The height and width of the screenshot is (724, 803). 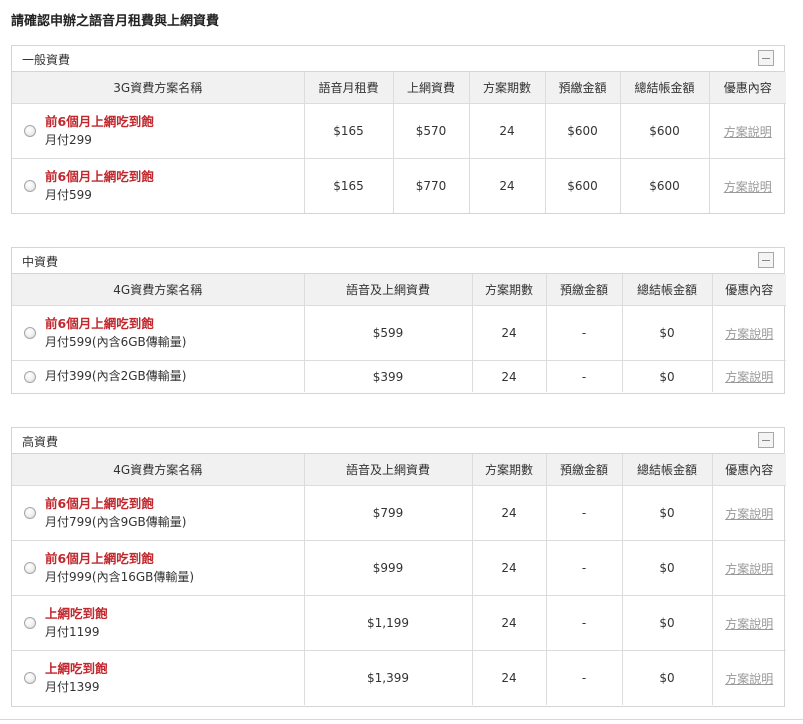 What do you see at coordinates (158, 185) in the screenshot?
I see `plan-name-cell: 前6個月上網吃到飽 月付599` at bounding box center [158, 185].